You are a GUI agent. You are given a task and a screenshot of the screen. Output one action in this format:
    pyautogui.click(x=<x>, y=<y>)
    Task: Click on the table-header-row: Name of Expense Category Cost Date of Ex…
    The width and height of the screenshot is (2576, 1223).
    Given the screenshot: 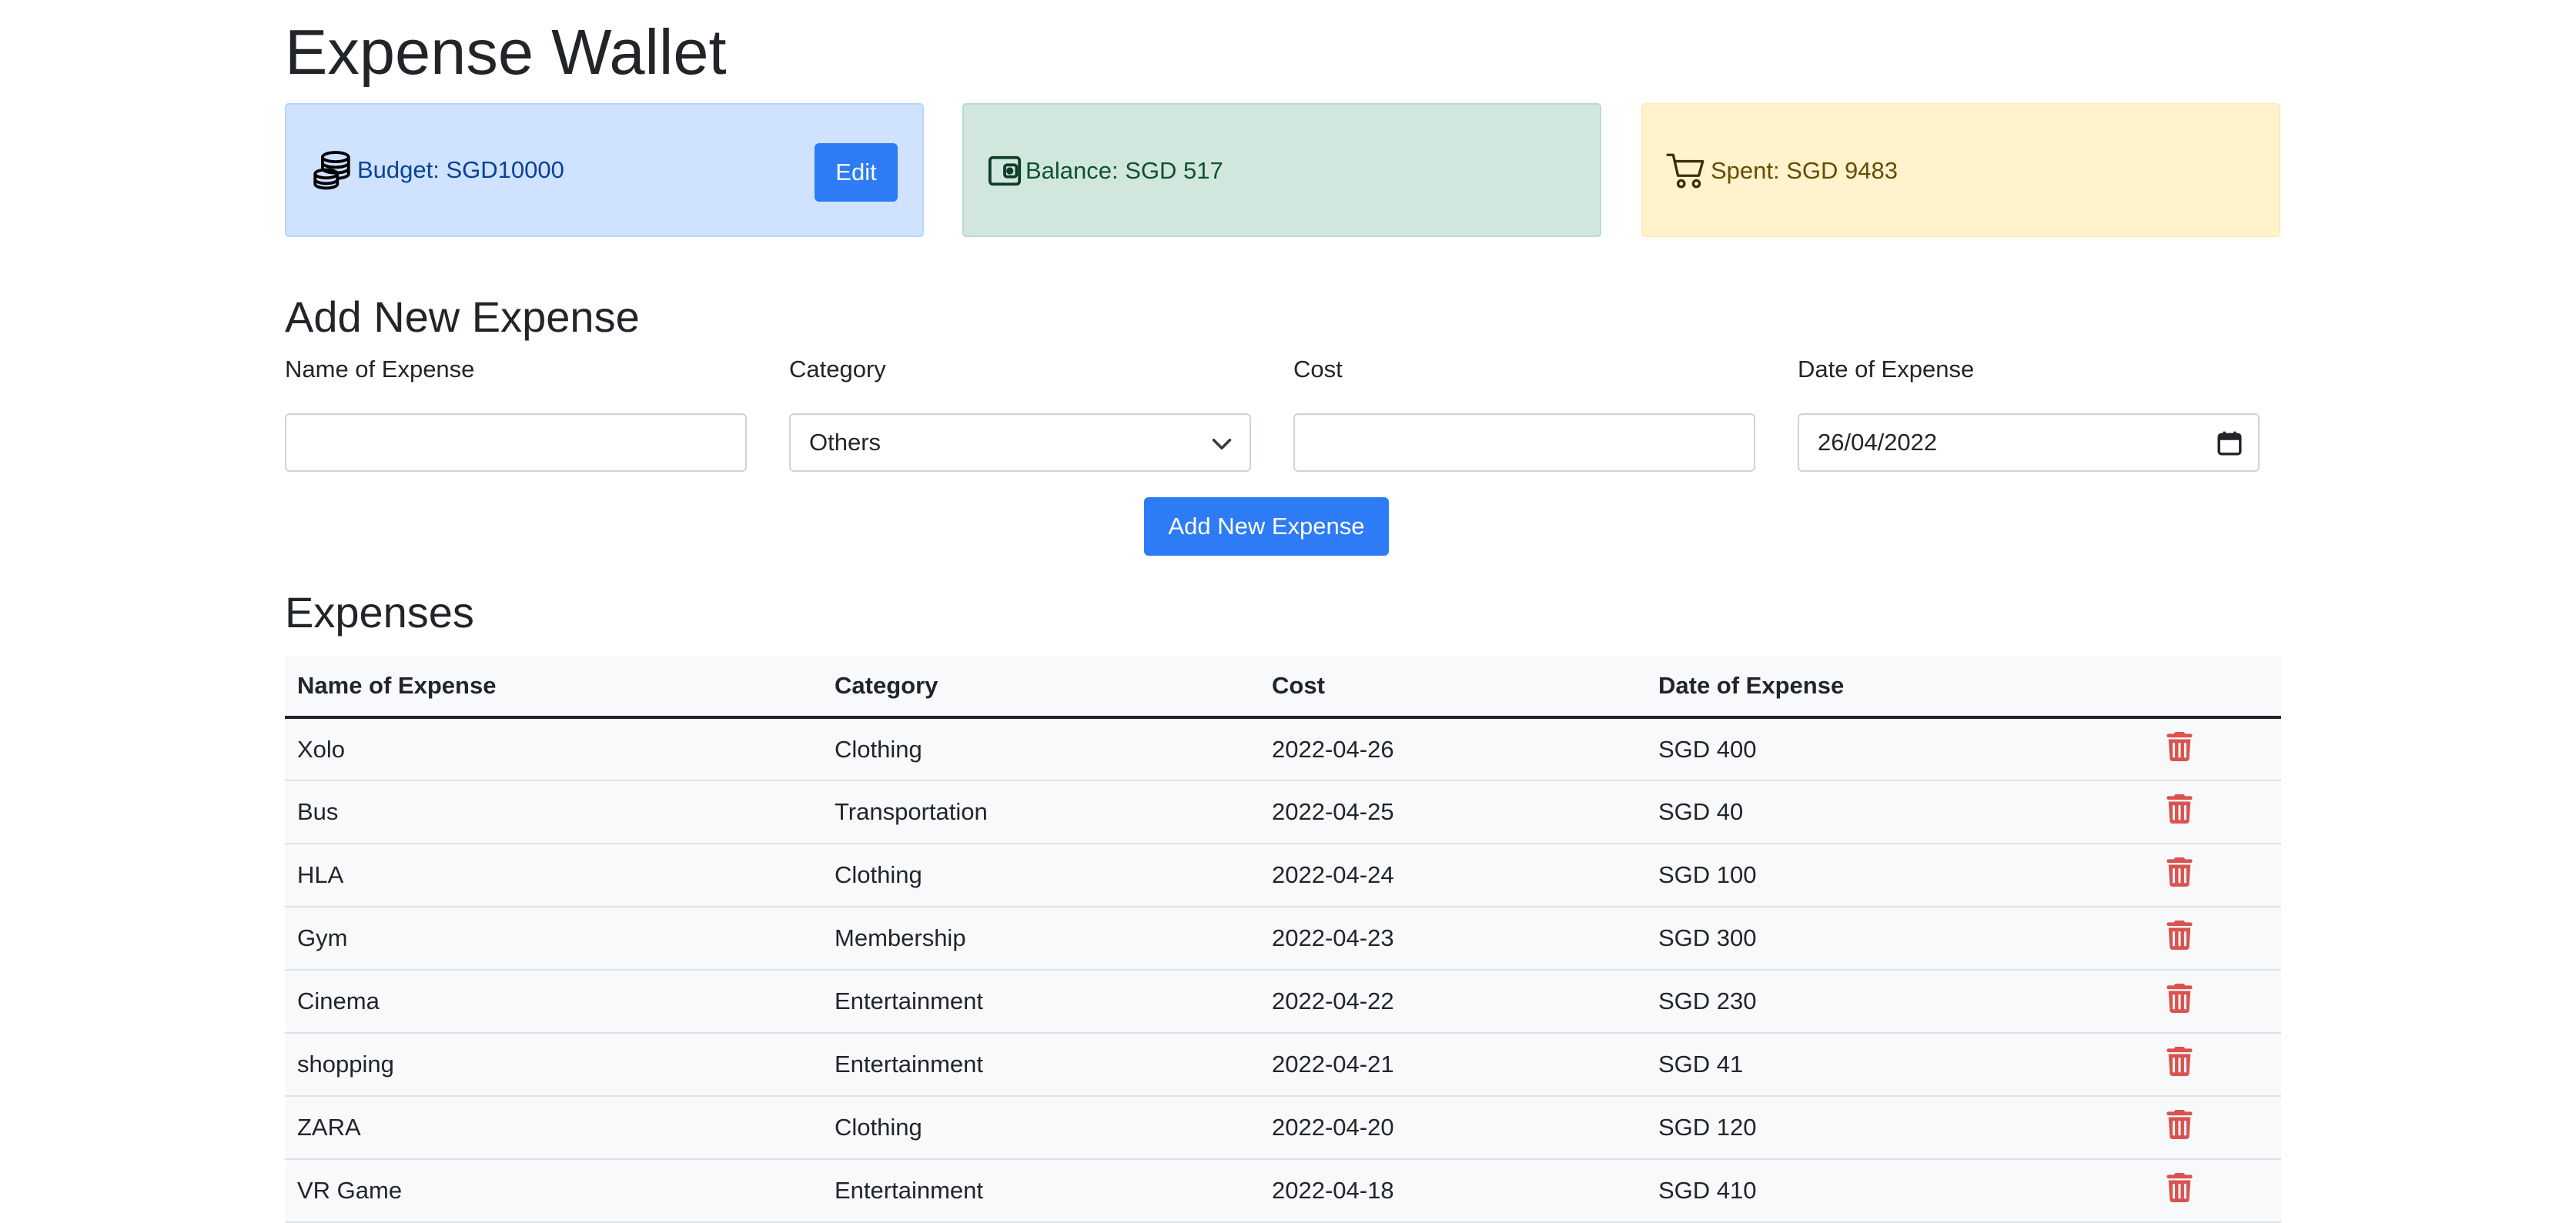 What is the action you would take?
    pyautogui.click(x=1283, y=687)
    